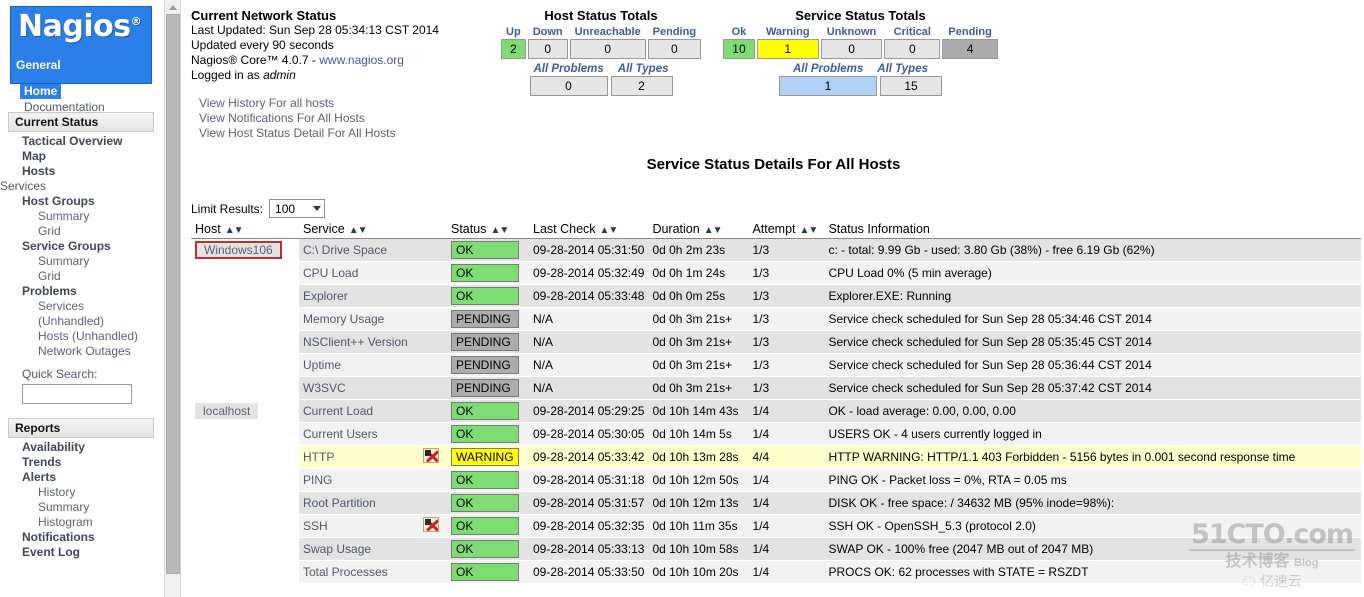  Describe the element at coordinates (912, 49) in the screenshot. I see `service-count-critical: 0` at that location.